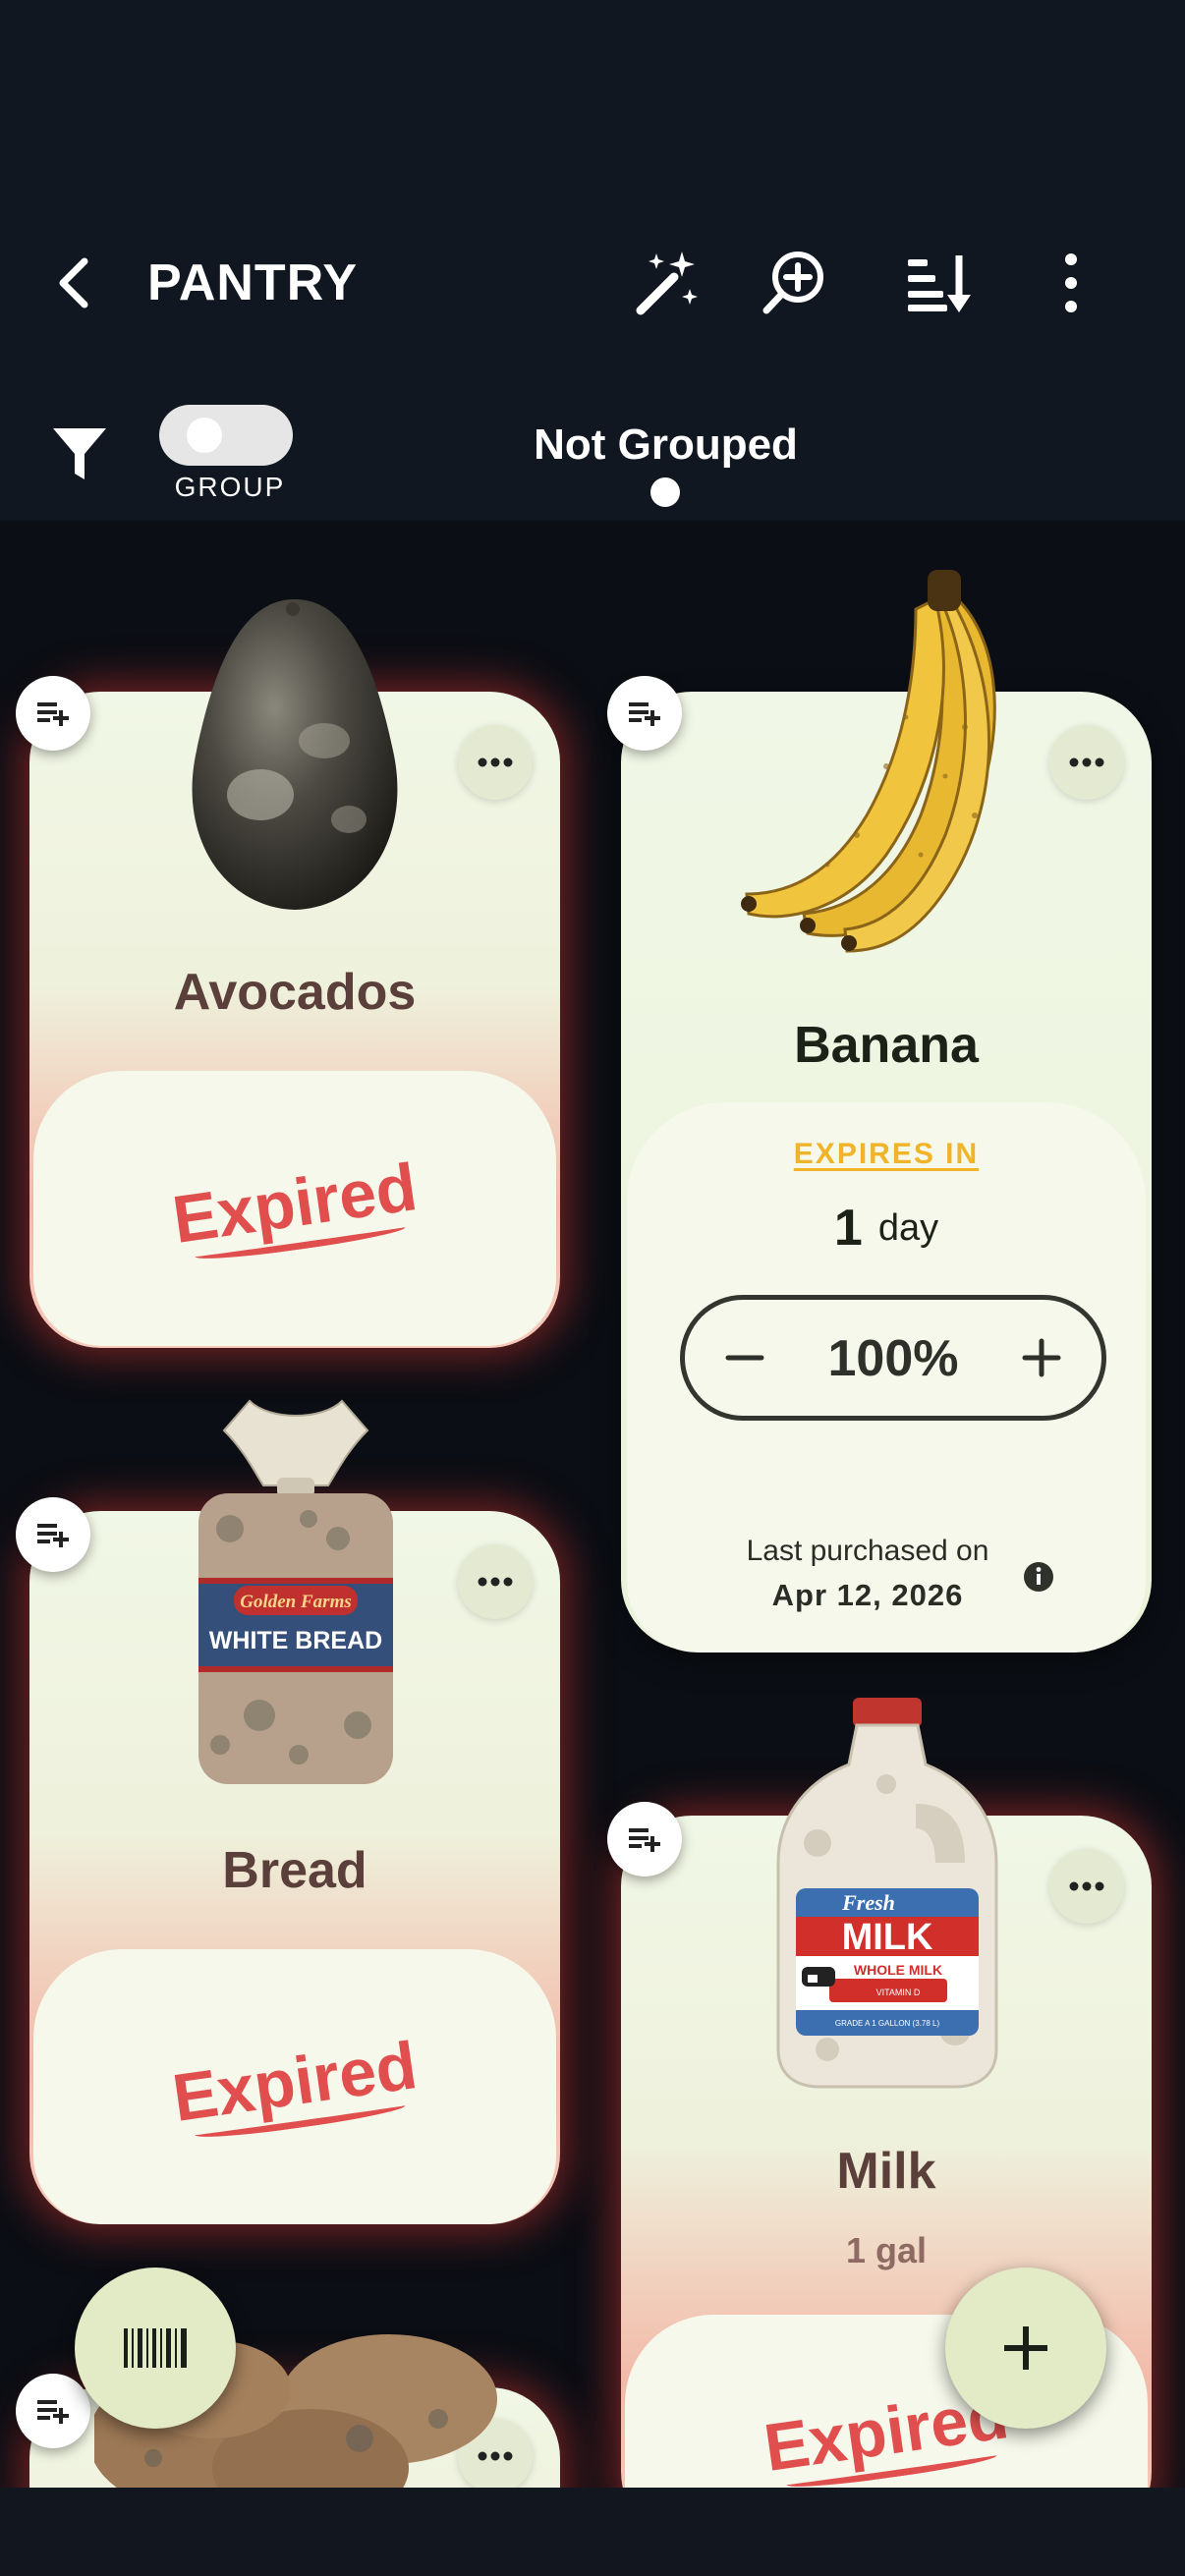 This screenshot has width=1185, height=2576. Describe the element at coordinates (1038, 1577) in the screenshot. I see `info-icon` at that location.